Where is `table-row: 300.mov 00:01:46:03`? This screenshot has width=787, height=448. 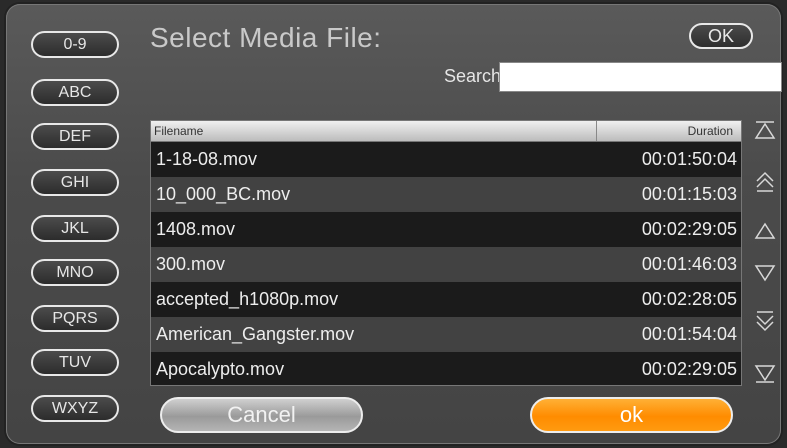 table-row: 300.mov 00:01:46:03 is located at coordinates (446, 264).